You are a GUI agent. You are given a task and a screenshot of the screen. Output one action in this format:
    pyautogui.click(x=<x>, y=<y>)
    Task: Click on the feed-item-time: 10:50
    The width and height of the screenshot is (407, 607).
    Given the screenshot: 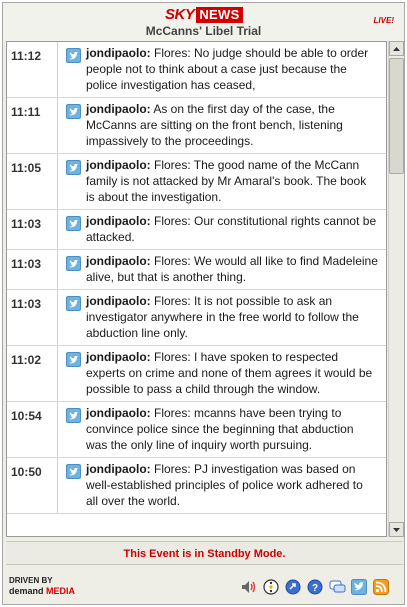 What is the action you would take?
    pyautogui.click(x=26, y=472)
    